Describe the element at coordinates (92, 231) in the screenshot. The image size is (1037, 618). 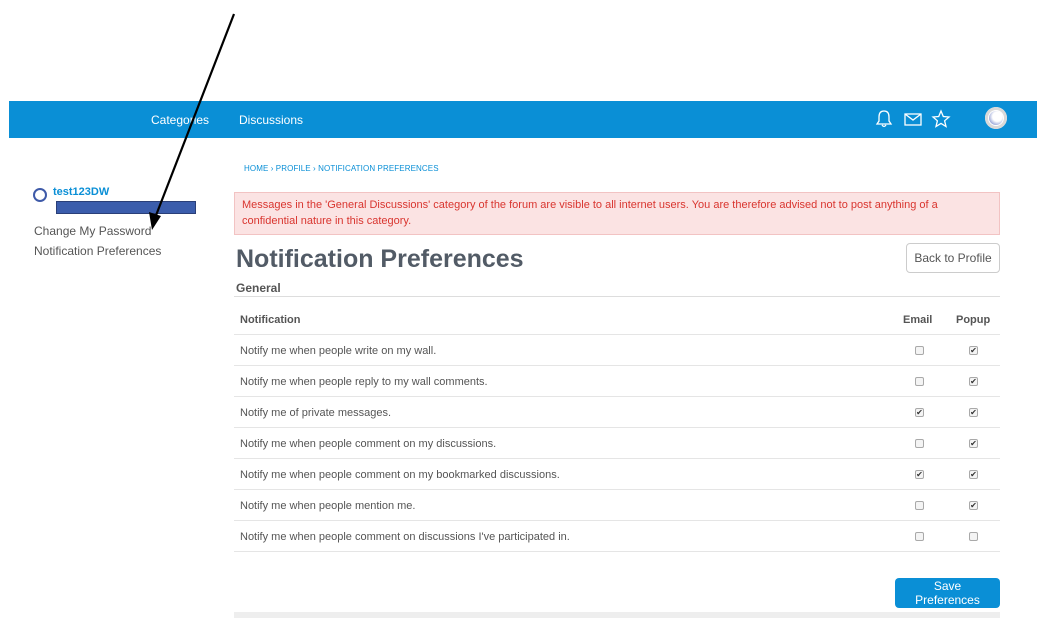
I see `sidebar-item-change-password: Change My Password` at that location.